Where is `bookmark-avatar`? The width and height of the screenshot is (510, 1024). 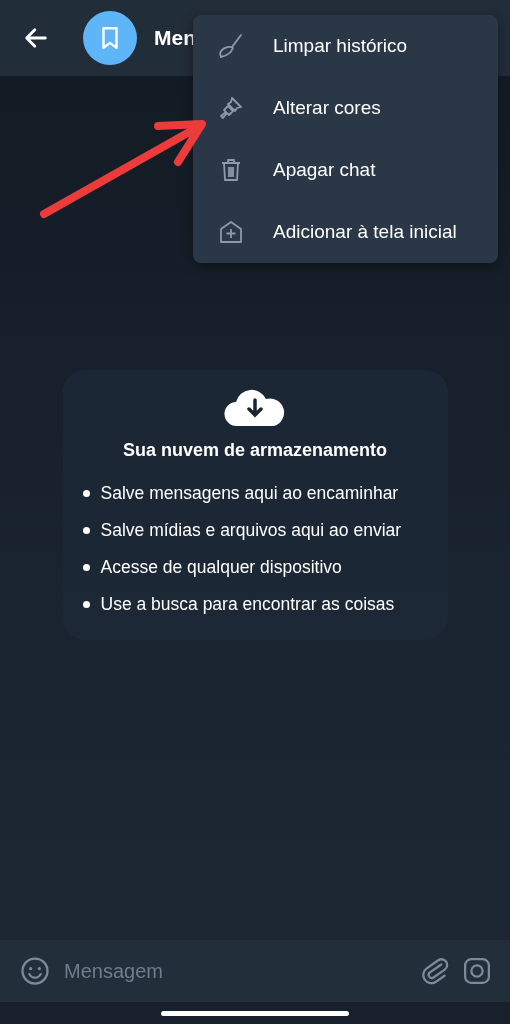
bookmark-avatar is located at coordinates (110, 38).